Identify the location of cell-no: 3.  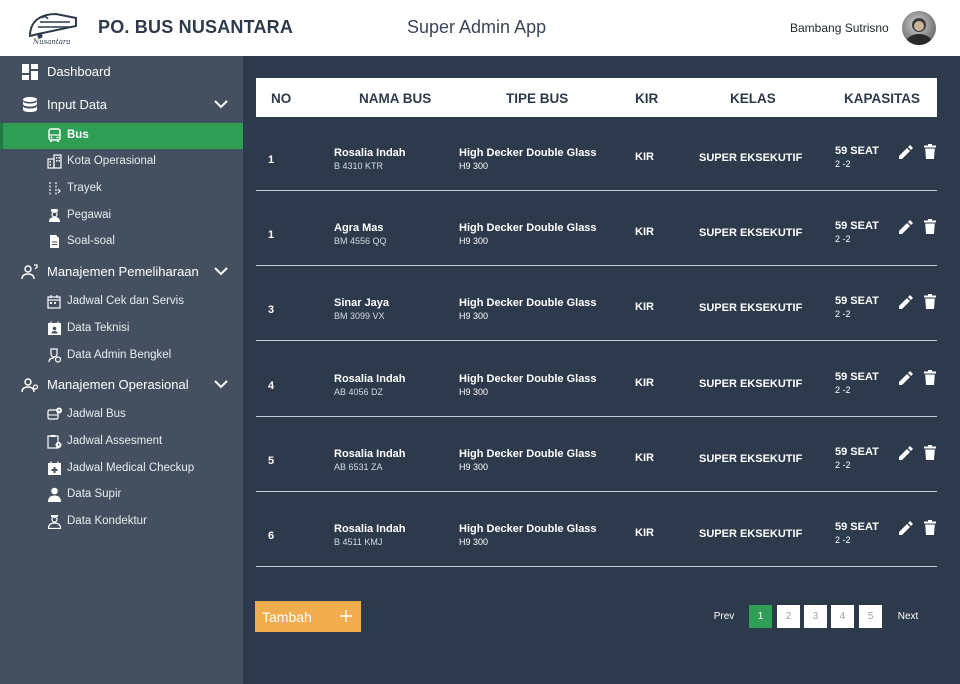
(271, 310).